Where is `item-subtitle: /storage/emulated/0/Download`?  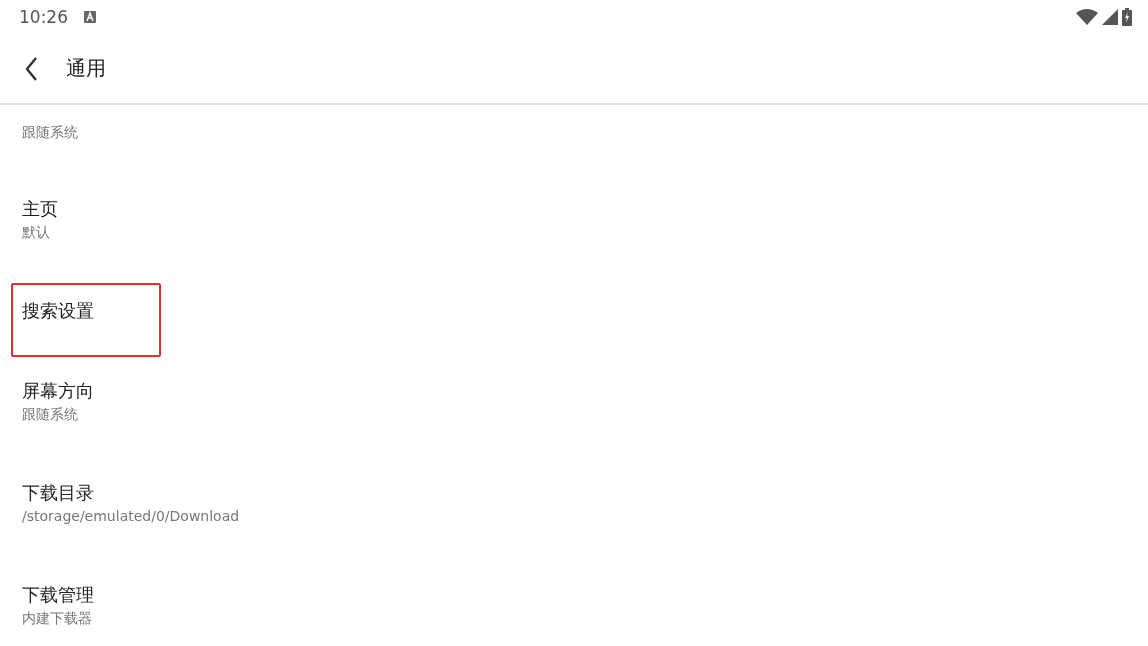 item-subtitle: /storage/emulated/0/Download is located at coordinates (131, 516).